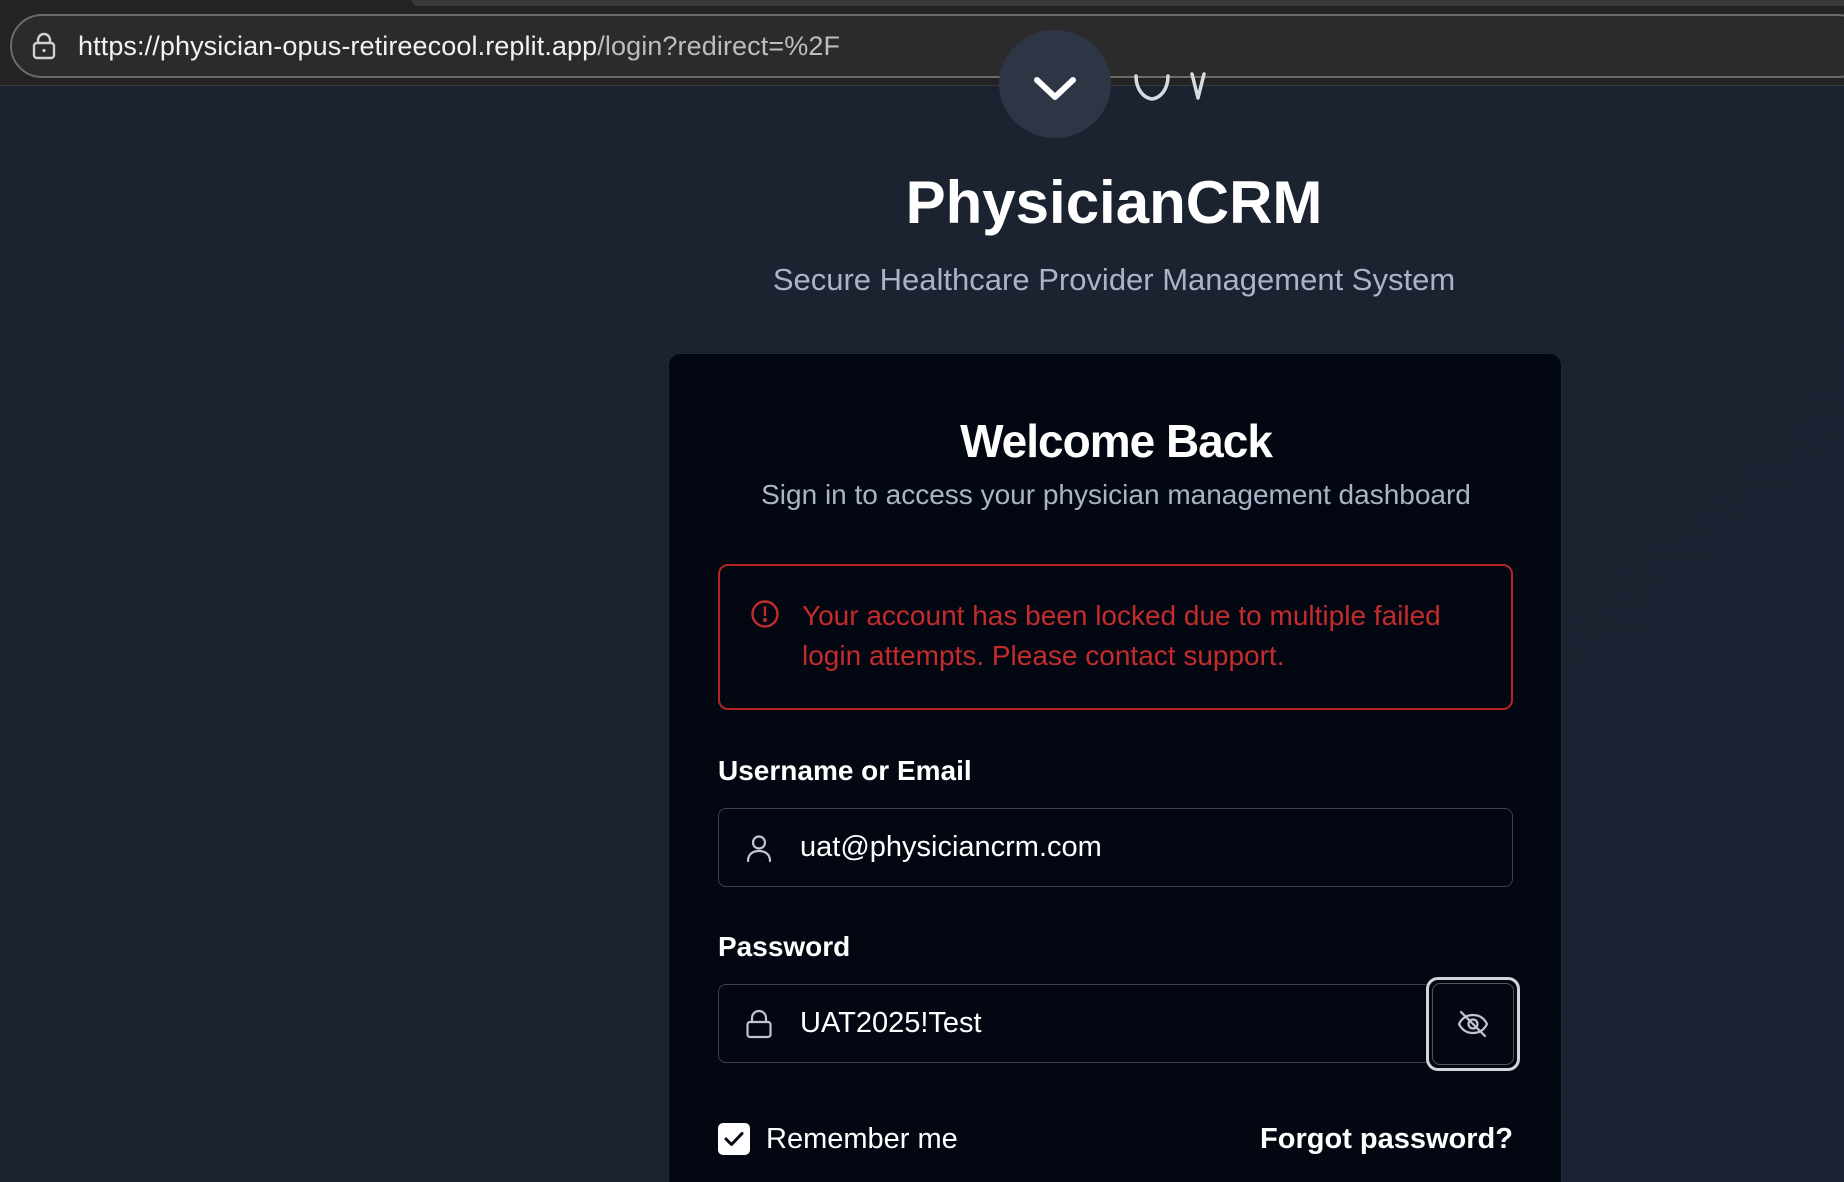 The image size is (1844, 1182). Describe the element at coordinates (1120, 847) in the screenshot. I see `username-input` at that location.